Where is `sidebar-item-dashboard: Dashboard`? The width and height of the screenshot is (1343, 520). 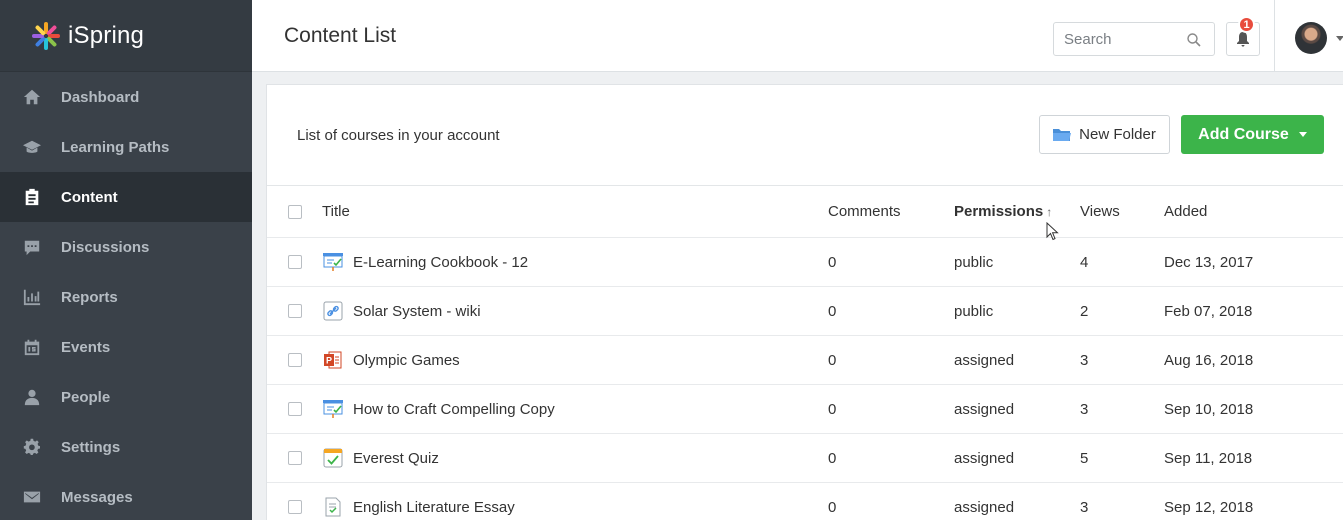 sidebar-item-dashboard: Dashboard is located at coordinates (126, 97).